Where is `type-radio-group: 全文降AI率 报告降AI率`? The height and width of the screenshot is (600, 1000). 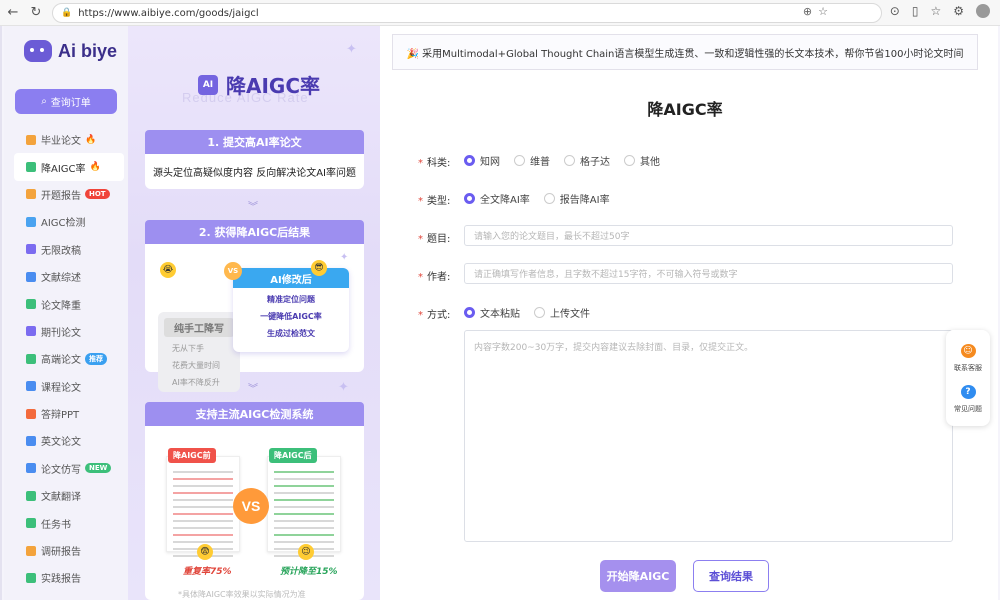
type-radio-group: 全文降AI率 报告降AI率 is located at coordinates (537, 198).